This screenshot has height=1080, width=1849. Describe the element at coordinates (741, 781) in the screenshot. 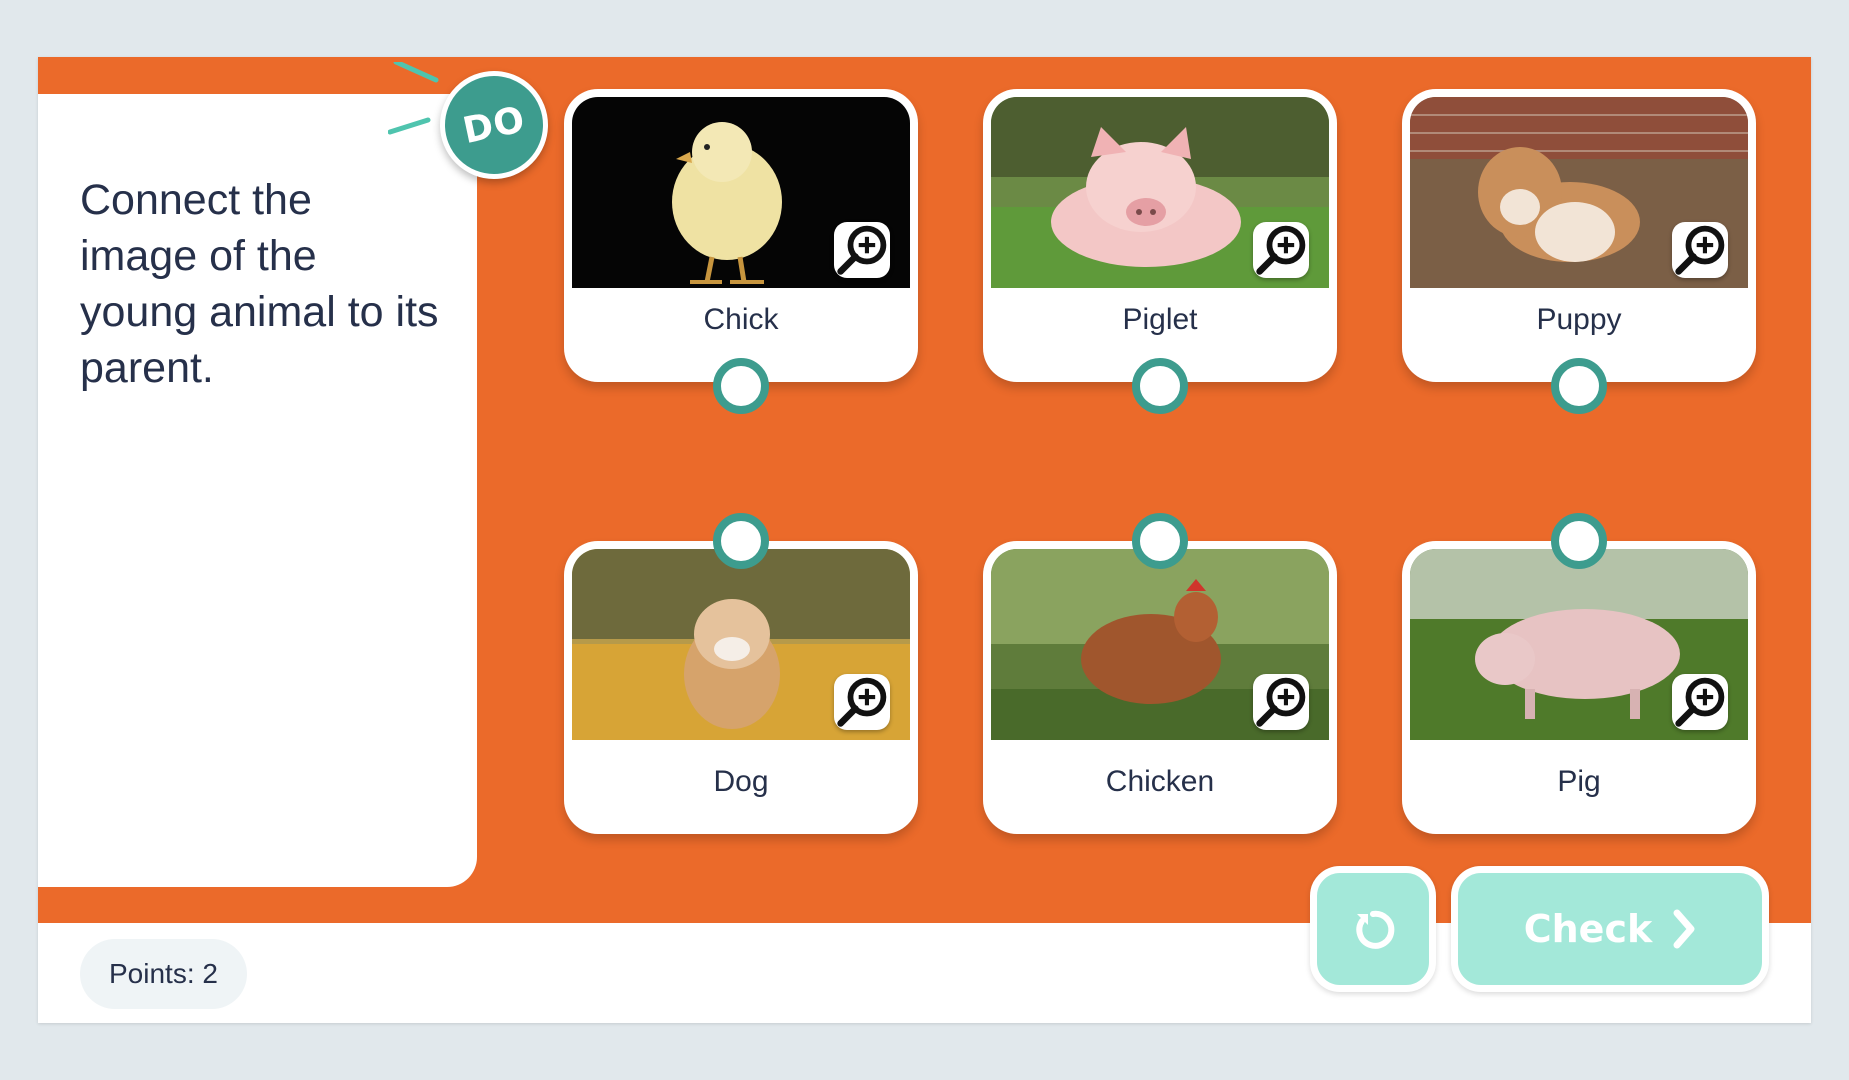

I see `card-label: Dog` at that location.